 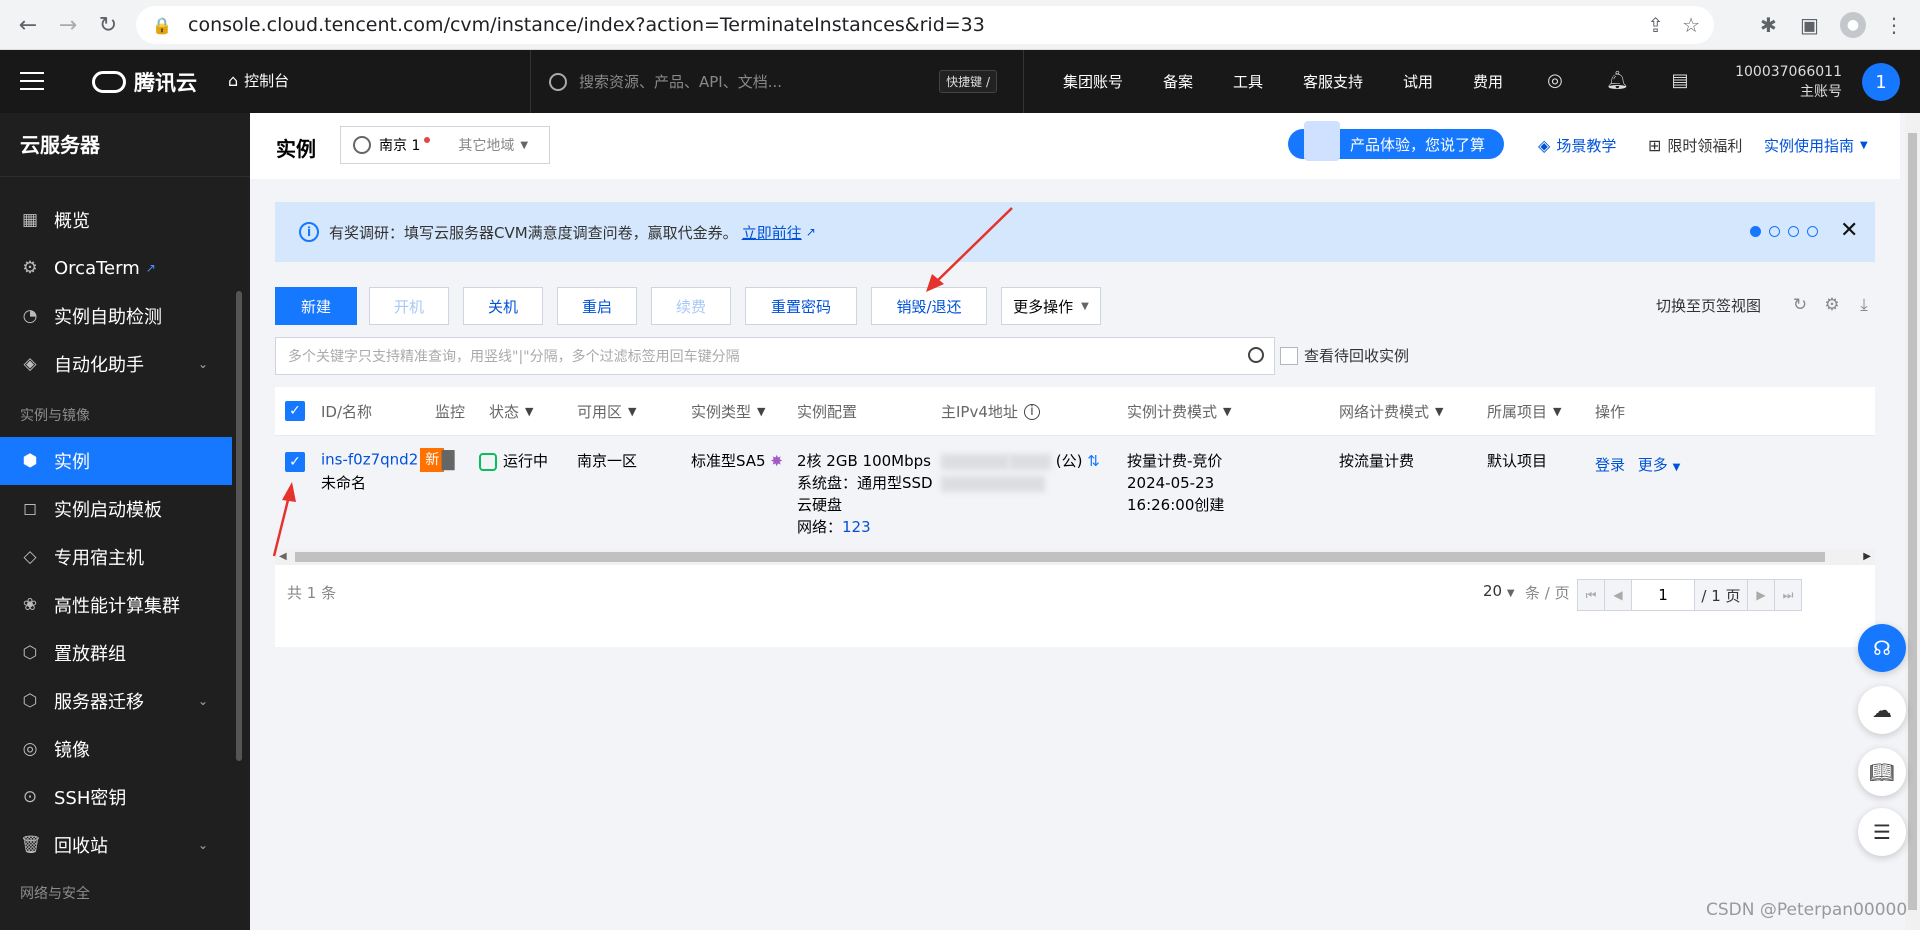 What do you see at coordinates (295, 411) in the screenshot?
I see `select-all-checkbox: ✓` at bounding box center [295, 411].